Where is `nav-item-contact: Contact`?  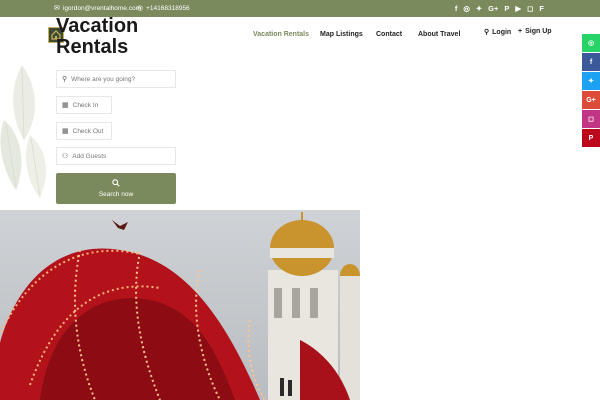 nav-item-contact: Contact is located at coordinates (389, 34).